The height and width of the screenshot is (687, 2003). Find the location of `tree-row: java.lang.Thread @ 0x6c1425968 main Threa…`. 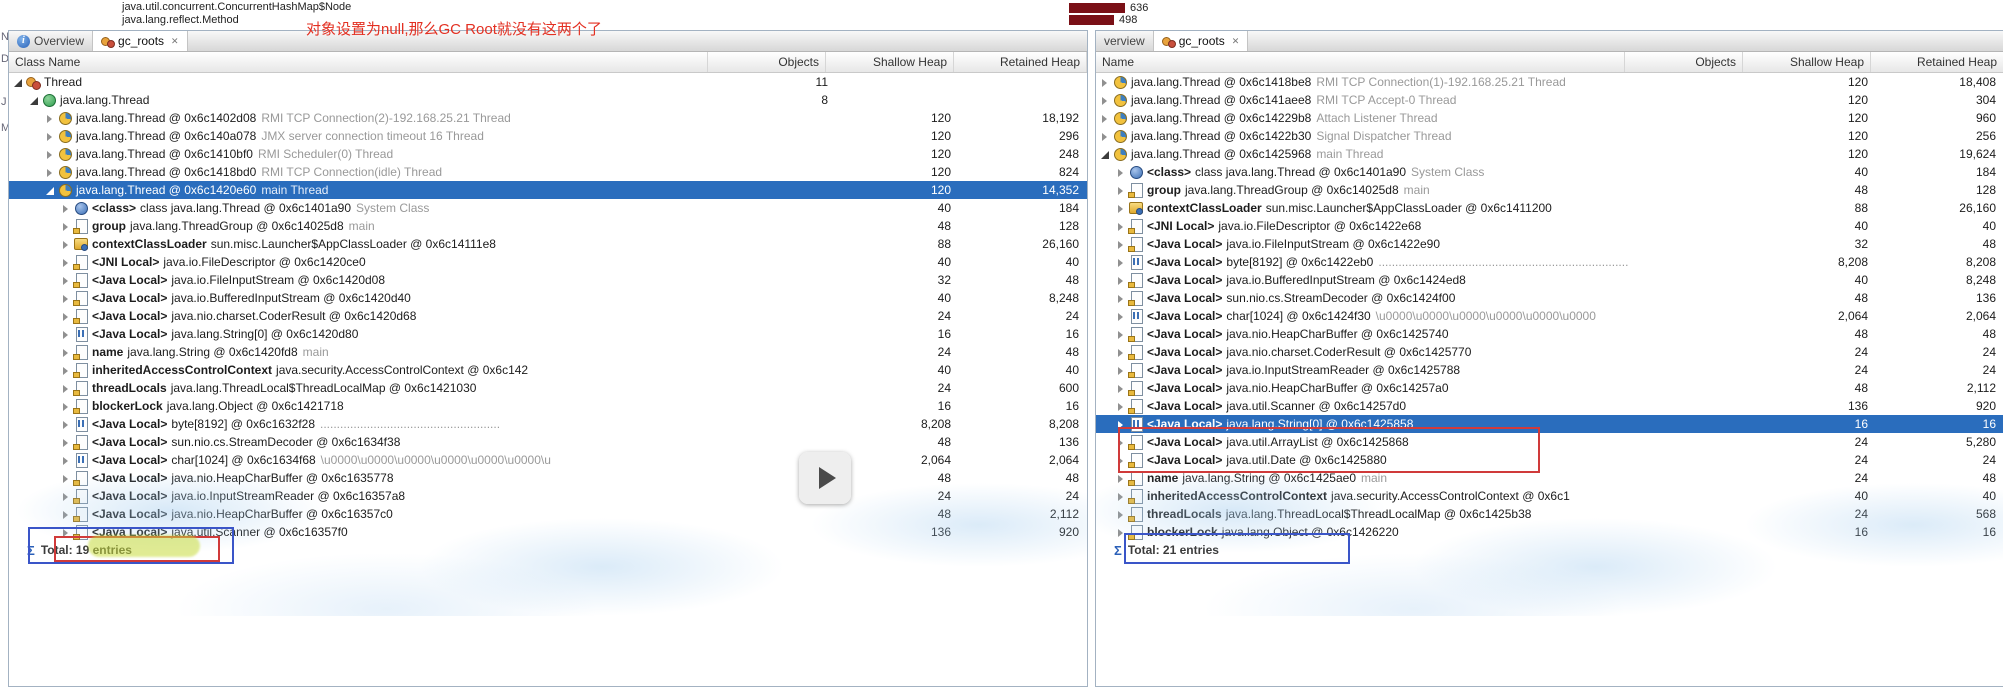

tree-row: java.lang.Thread @ 0x6c1425968 main Threa… is located at coordinates (1549, 154).